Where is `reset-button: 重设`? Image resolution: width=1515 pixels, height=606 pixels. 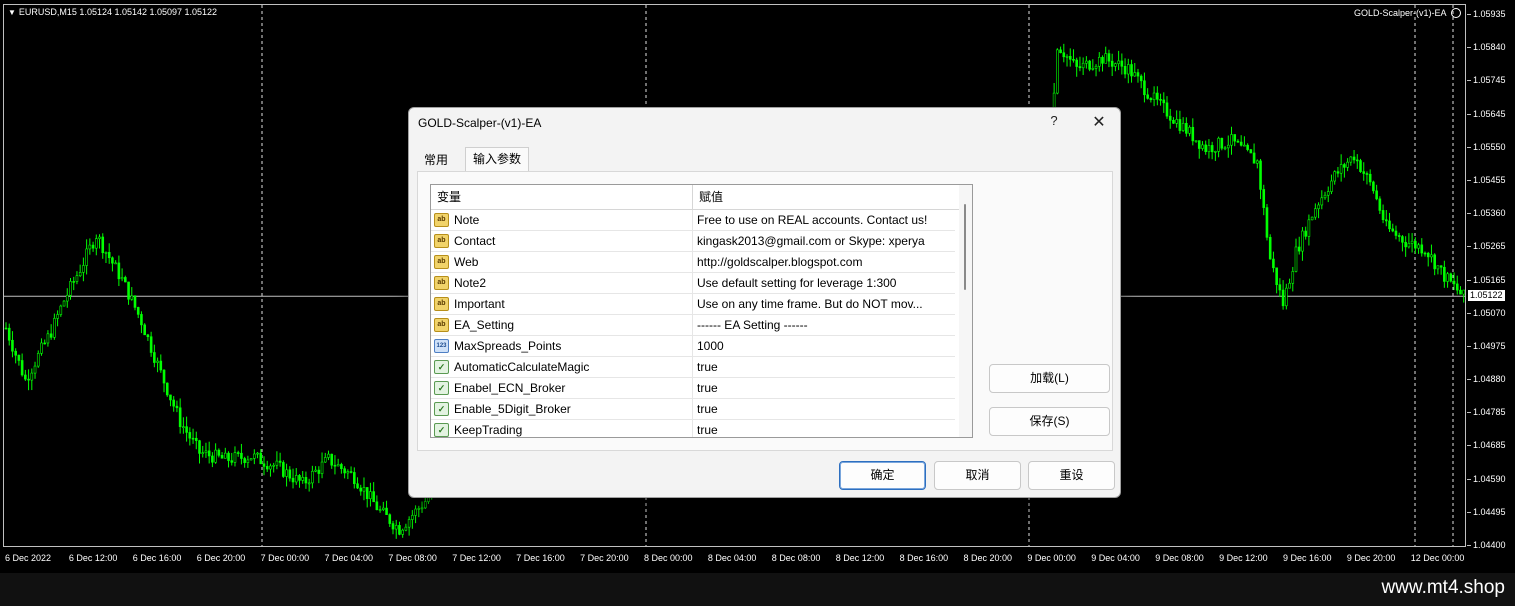 reset-button: 重设 is located at coordinates (1071, 475).